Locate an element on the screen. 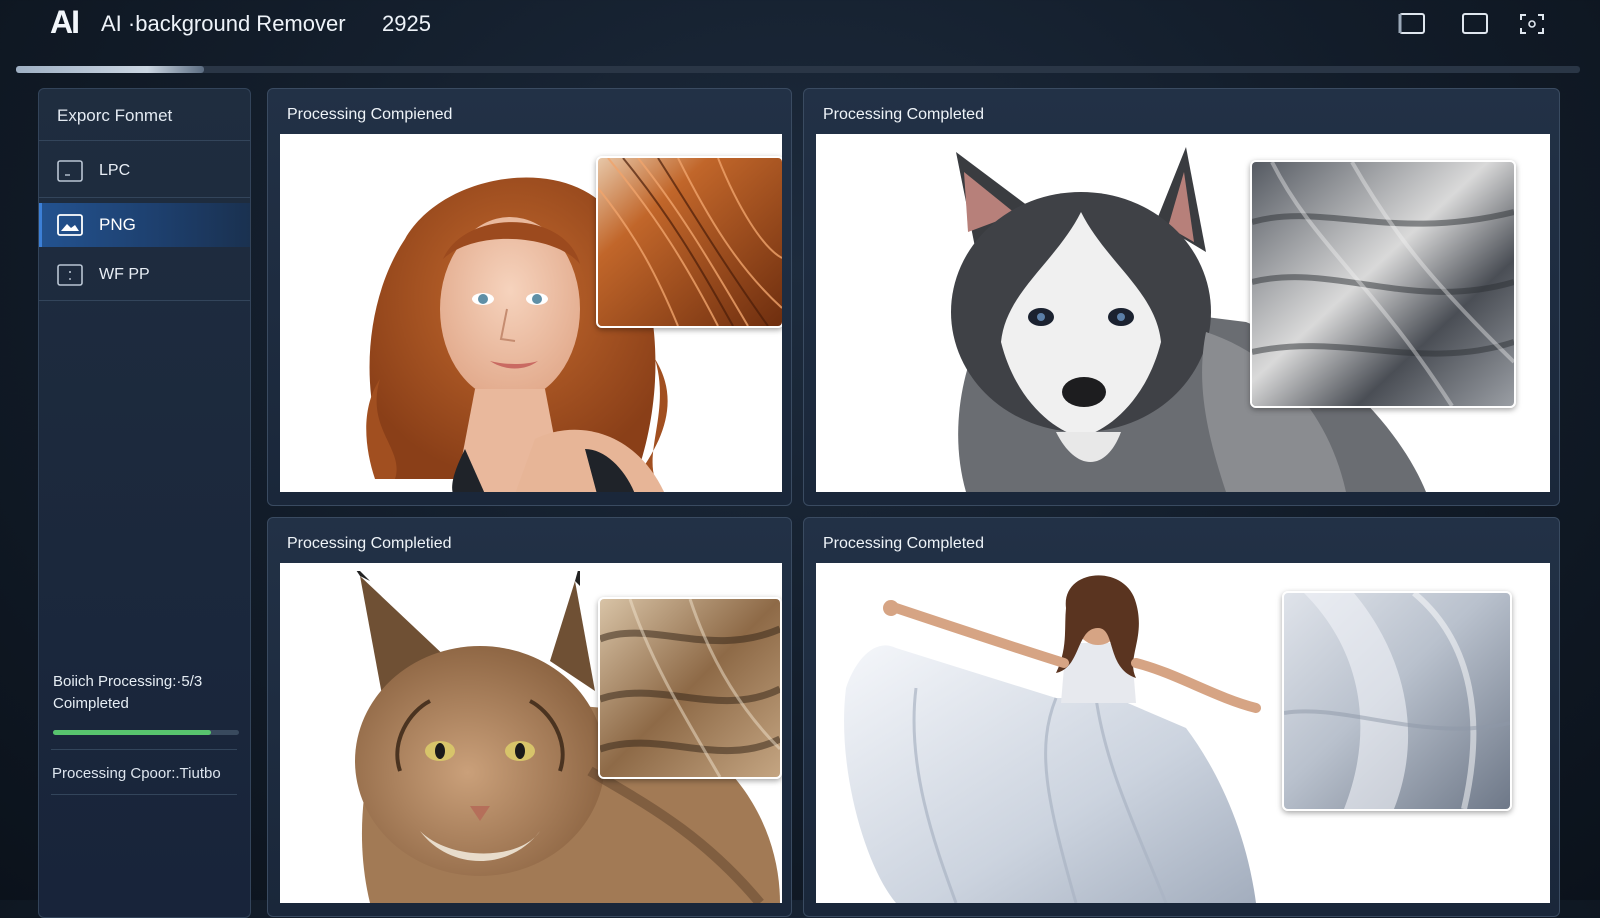 This screenshot has height=918, width=1600. window-maximize-icon is located at coordinates (1475, 23).